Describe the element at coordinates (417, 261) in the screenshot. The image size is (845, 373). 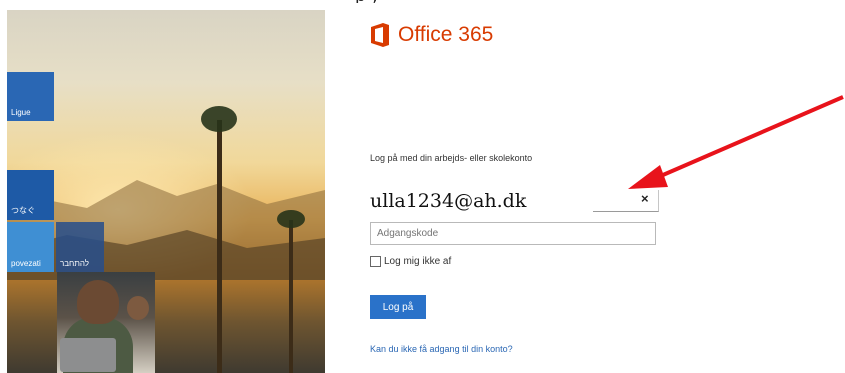
I see `stay-signed-in-label: Log mig ikke af` at that location.